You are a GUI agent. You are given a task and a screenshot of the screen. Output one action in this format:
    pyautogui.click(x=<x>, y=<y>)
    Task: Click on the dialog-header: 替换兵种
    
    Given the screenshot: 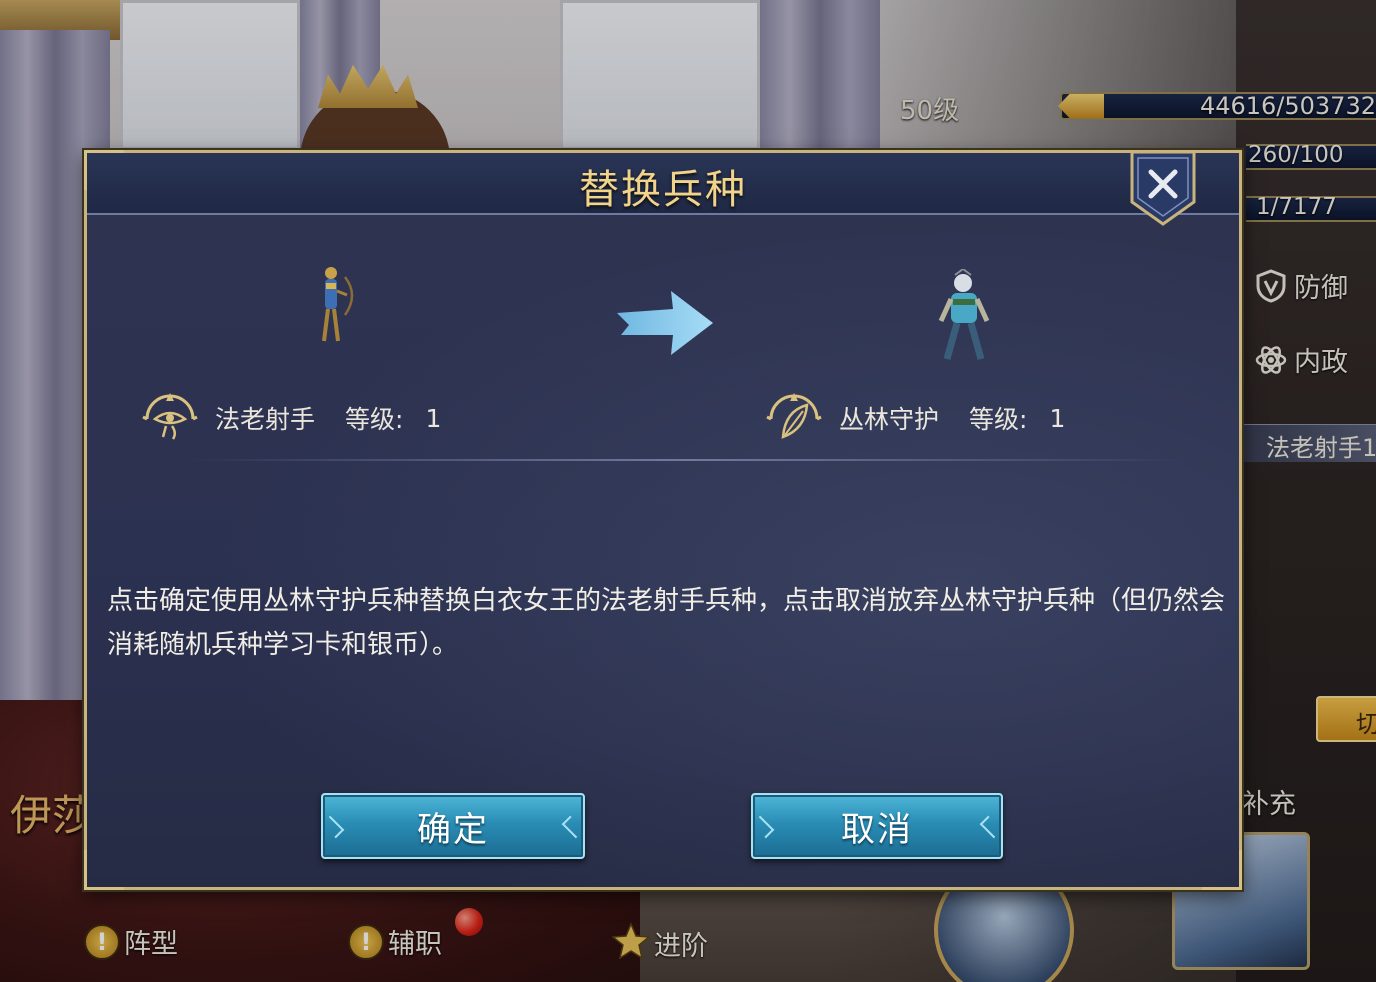 What is the action you would take?
    pyautogui.click(x=663, y=184)
    